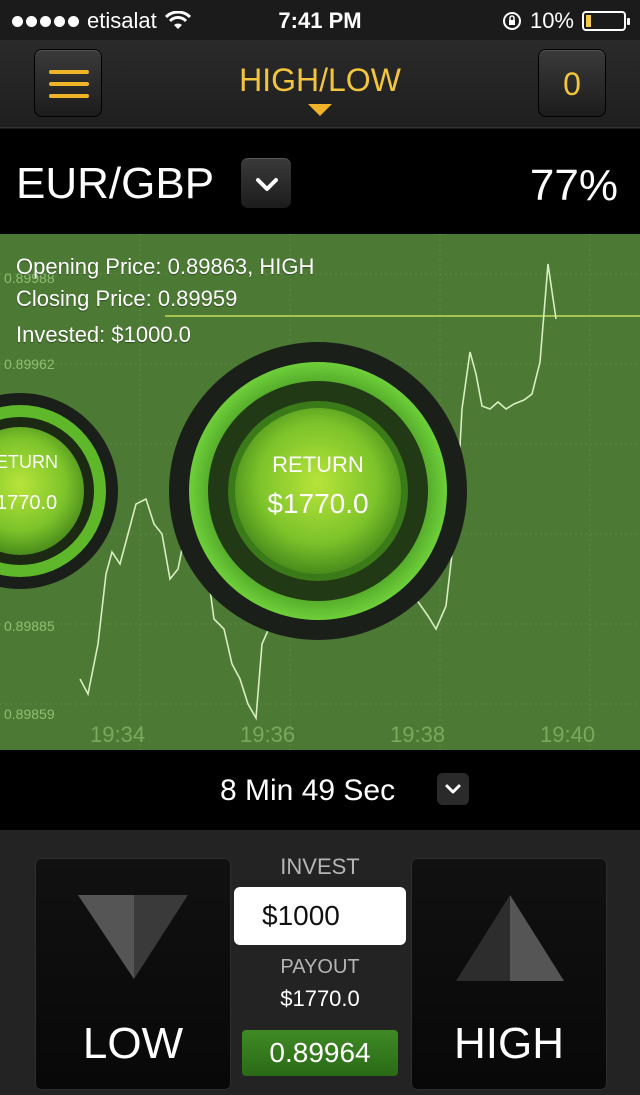 Image resolution: width=640 pixels, height=1095 pixels. I want to click on expiry-dropdown-button, so click(453, 791).